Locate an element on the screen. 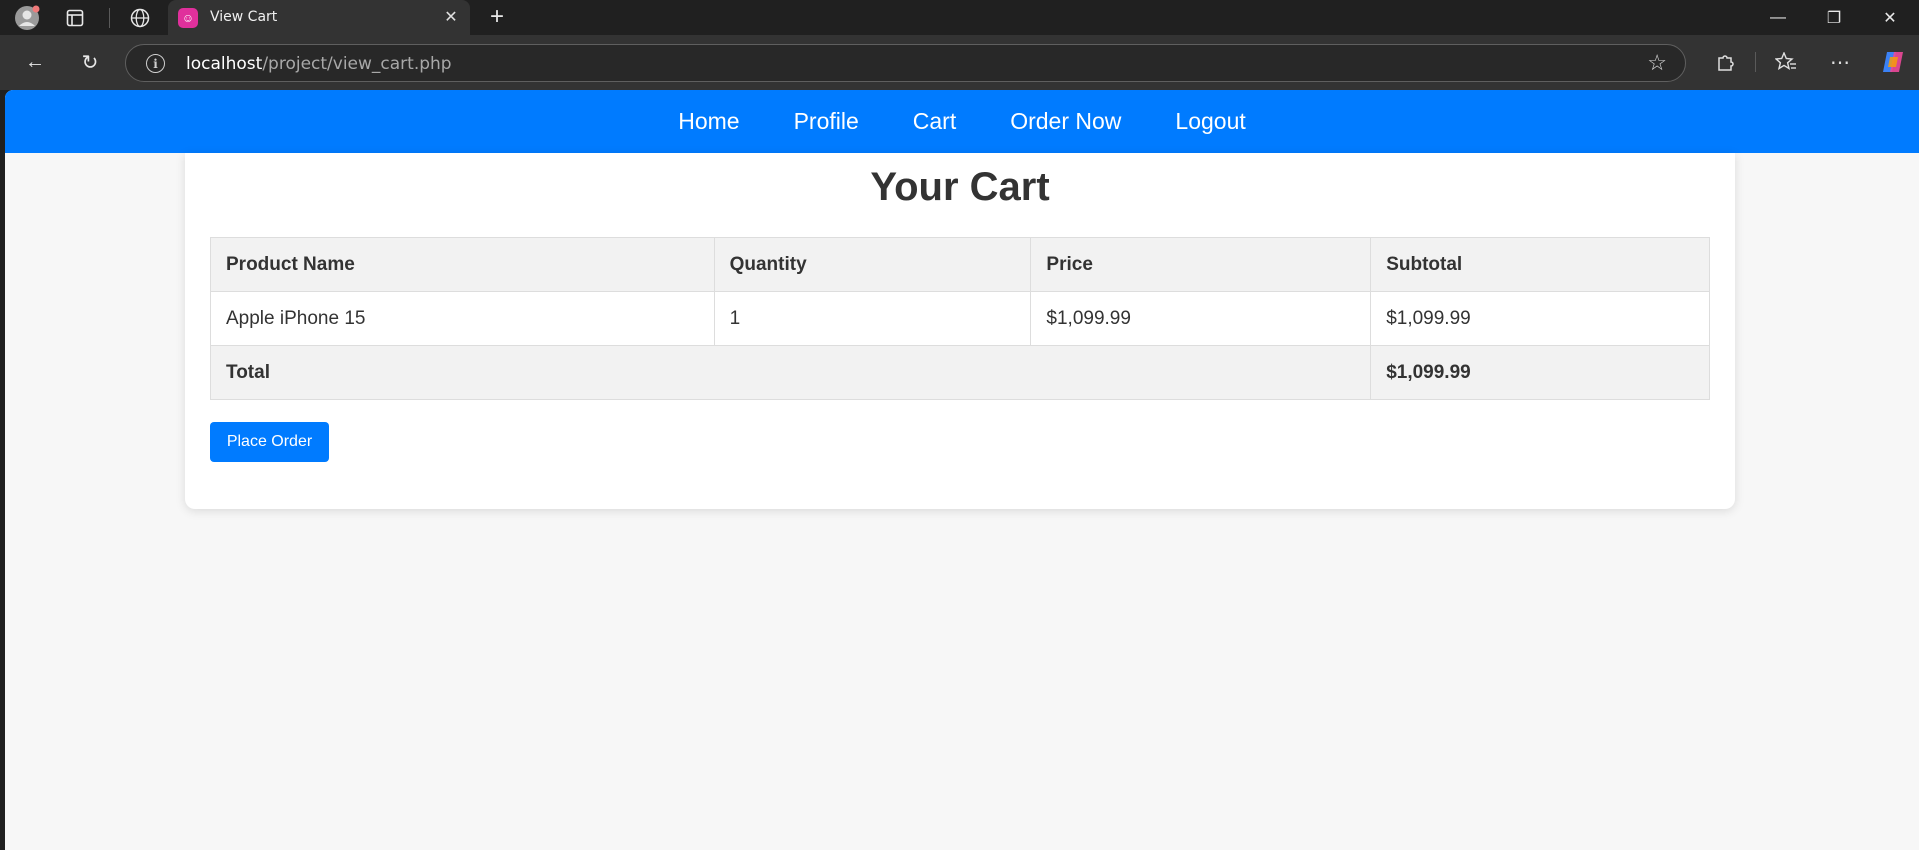  url-text: localhost/project/view_cart.php is located at coordinates (319, 64).